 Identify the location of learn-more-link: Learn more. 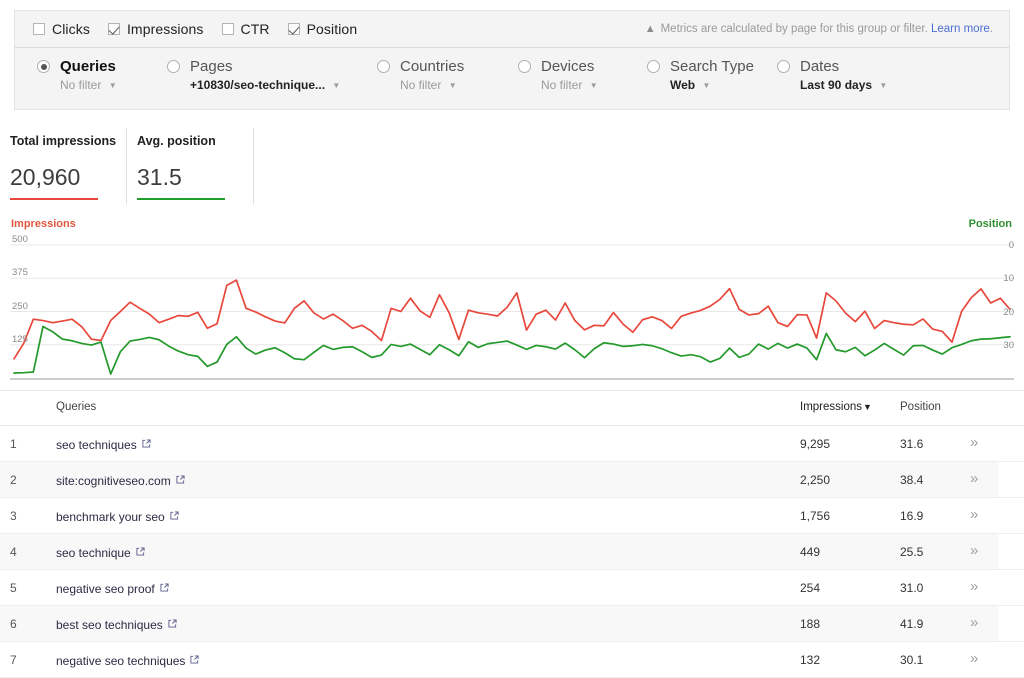
(960, 29).